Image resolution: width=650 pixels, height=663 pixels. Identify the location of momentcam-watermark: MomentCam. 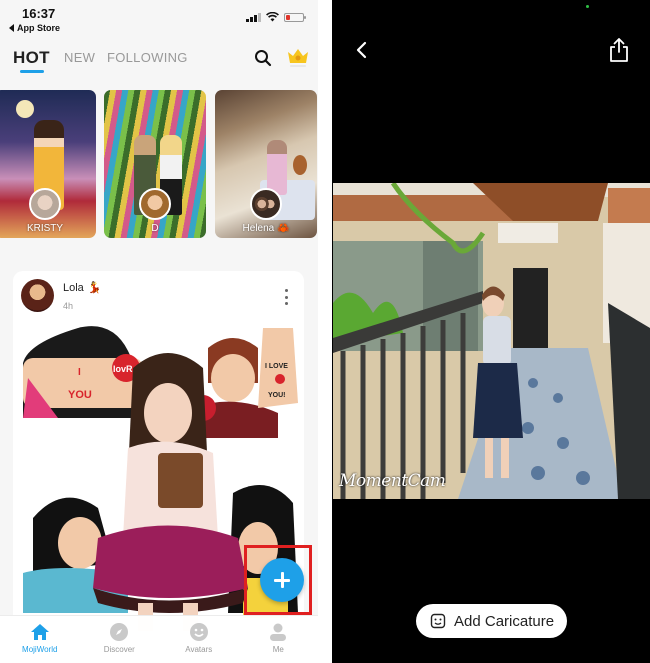
(392, 481).